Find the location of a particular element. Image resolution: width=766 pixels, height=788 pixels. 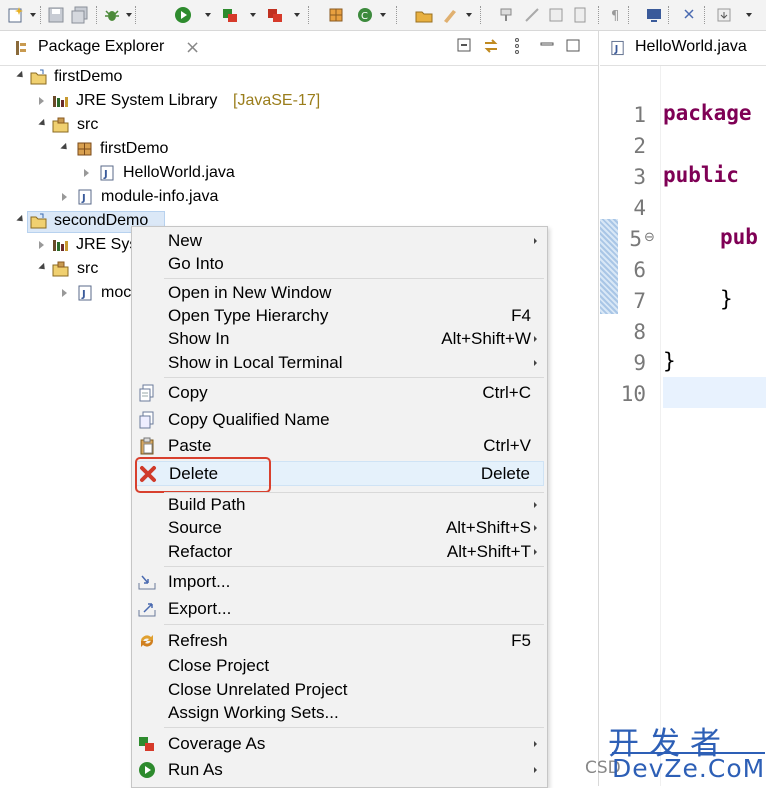

tree-item-src: src is located at coordinates (100, 125).